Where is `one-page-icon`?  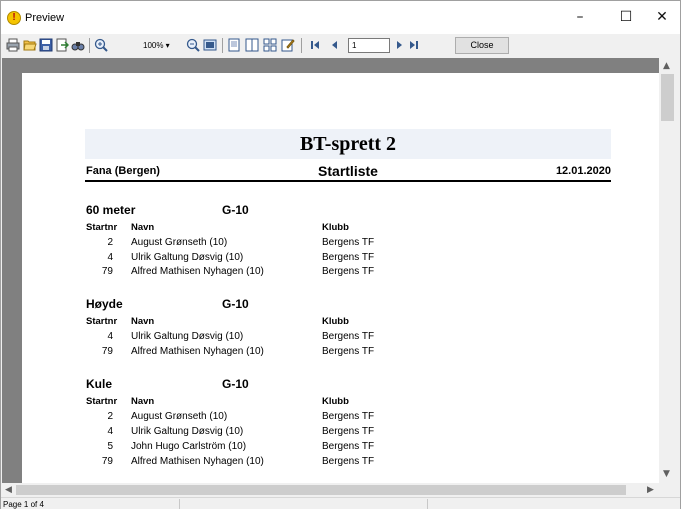
one-page-icon is located at coordinates (234, 45).